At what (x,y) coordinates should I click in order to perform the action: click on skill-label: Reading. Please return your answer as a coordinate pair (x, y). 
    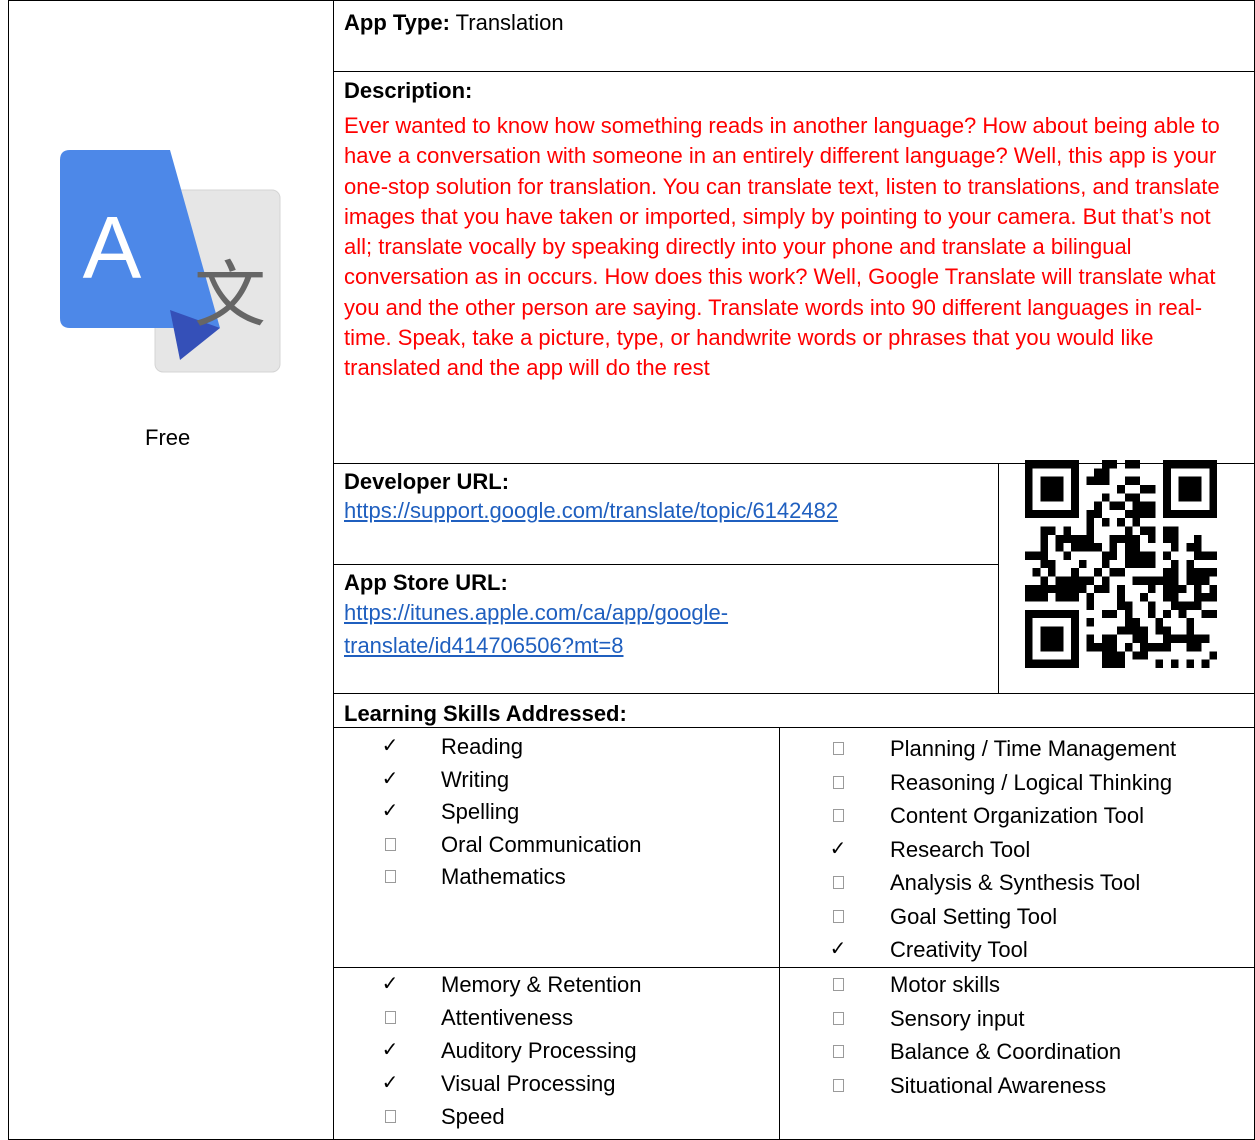
    Looking at the image, I should click on (482, 746).